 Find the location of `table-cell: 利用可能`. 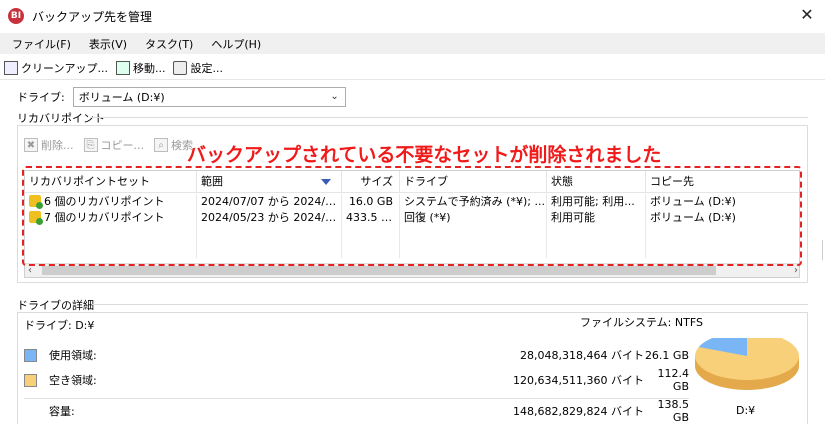

table-cell: 利用可能 is located at coordinates (596, 218).